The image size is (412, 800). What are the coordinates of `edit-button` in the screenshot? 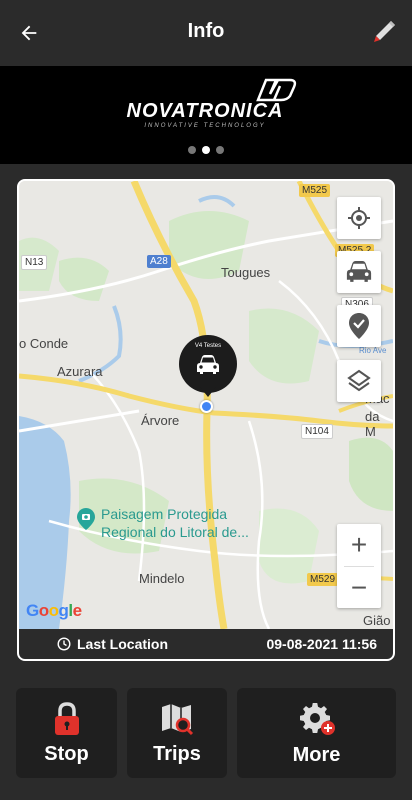 It's located at (384, 32).